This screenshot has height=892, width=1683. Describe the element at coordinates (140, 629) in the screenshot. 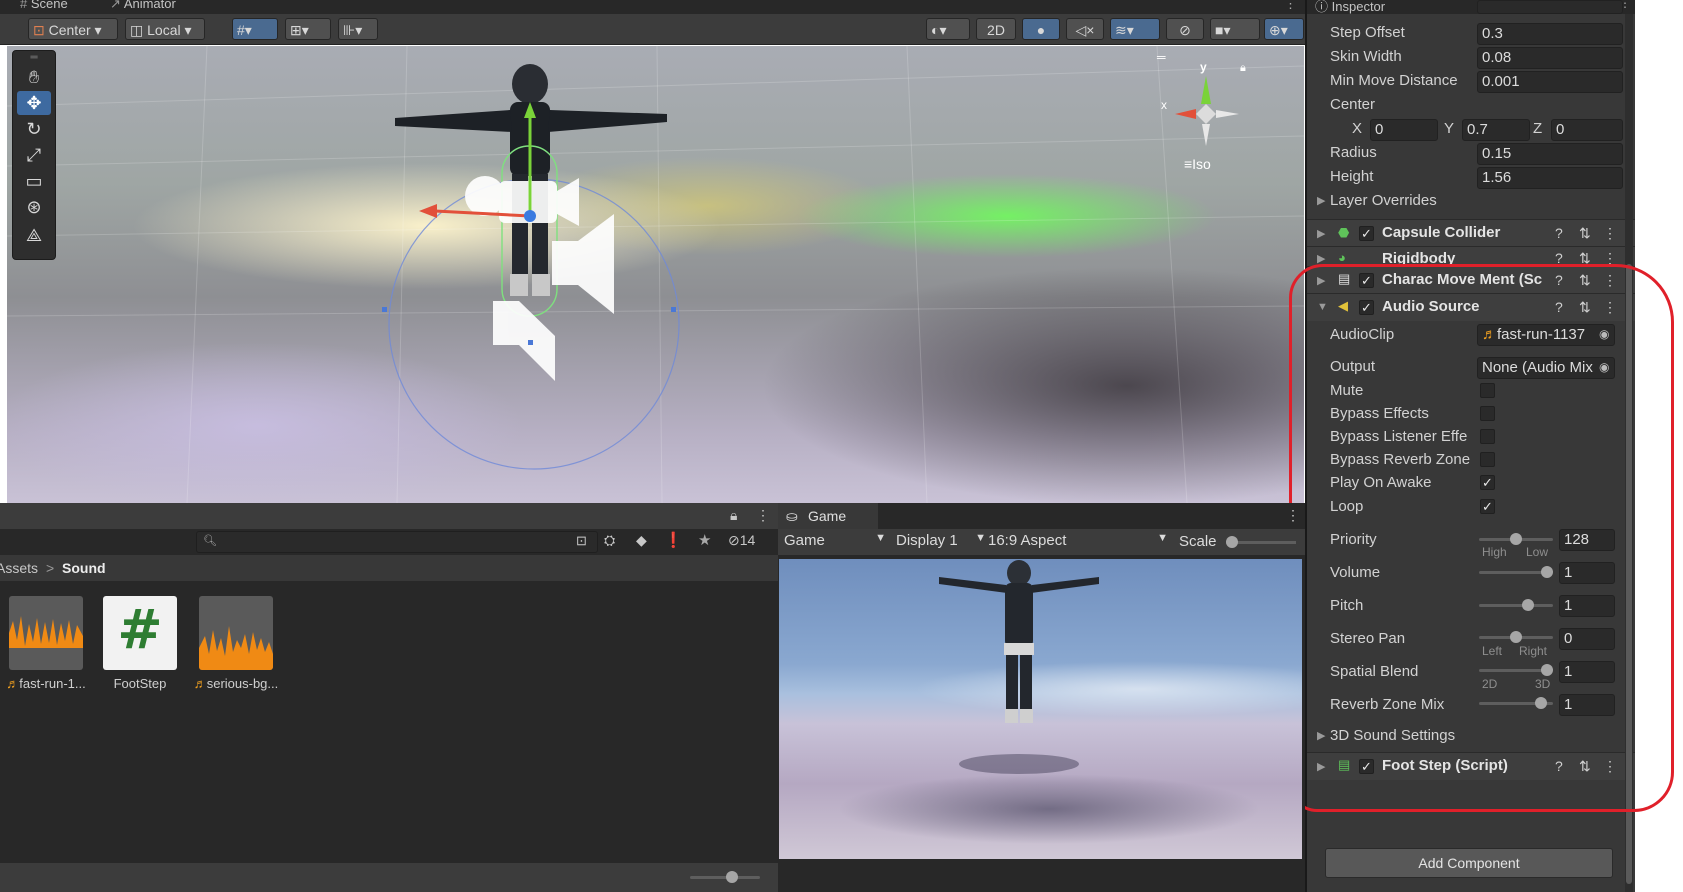

I see `csharp-script-icon: #` at that location.